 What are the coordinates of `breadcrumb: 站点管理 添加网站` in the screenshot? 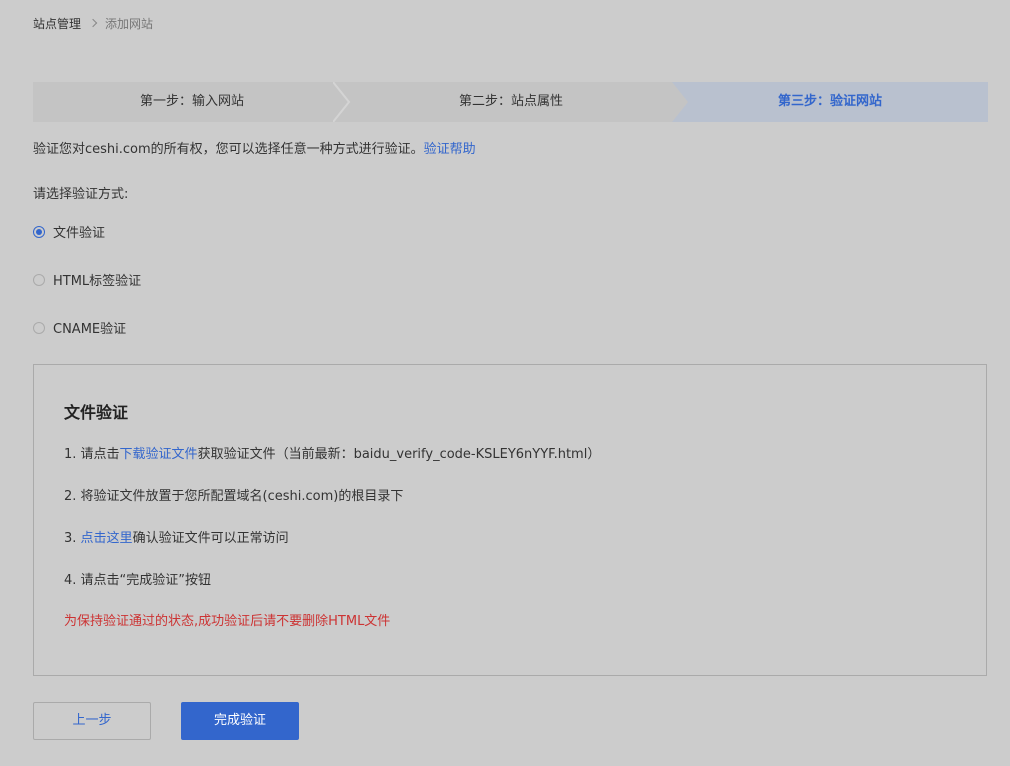 It's located at (93, 23).